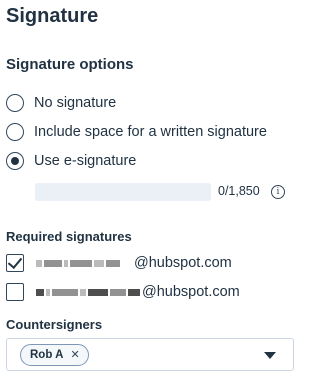 This screenshot has height=378, width=320. What do you see at coordinates (69, 236) in the screenshot?
I see `required-signatures-heading: Required signatures` at bounding box center [69, 236].